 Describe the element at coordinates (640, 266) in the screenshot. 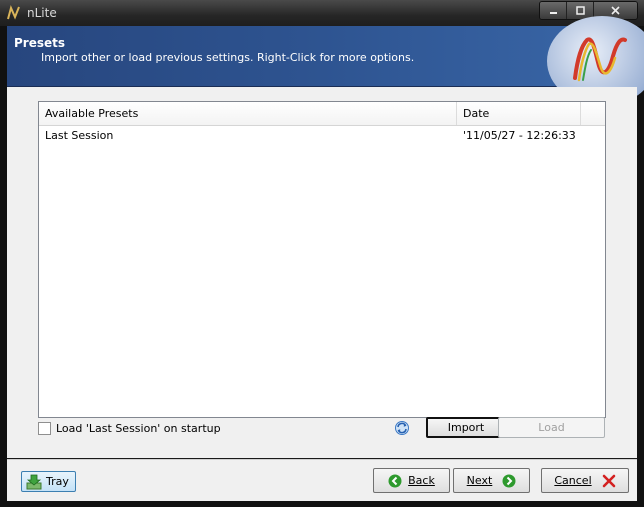

I see `window-frame-right` at that location.